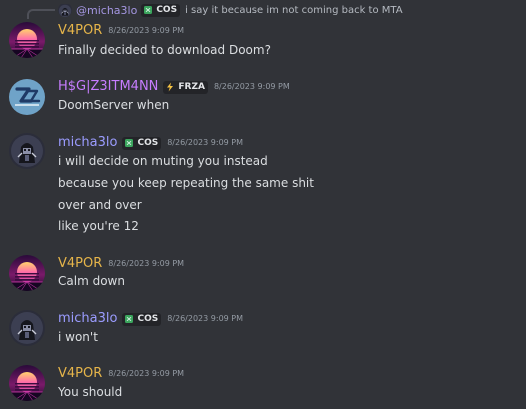 The image size is (526, 409). What do you see at coordinates (167, 10) in the screenshot?
I see `reply-badge-label: COS` at bounding box center [167, 10].